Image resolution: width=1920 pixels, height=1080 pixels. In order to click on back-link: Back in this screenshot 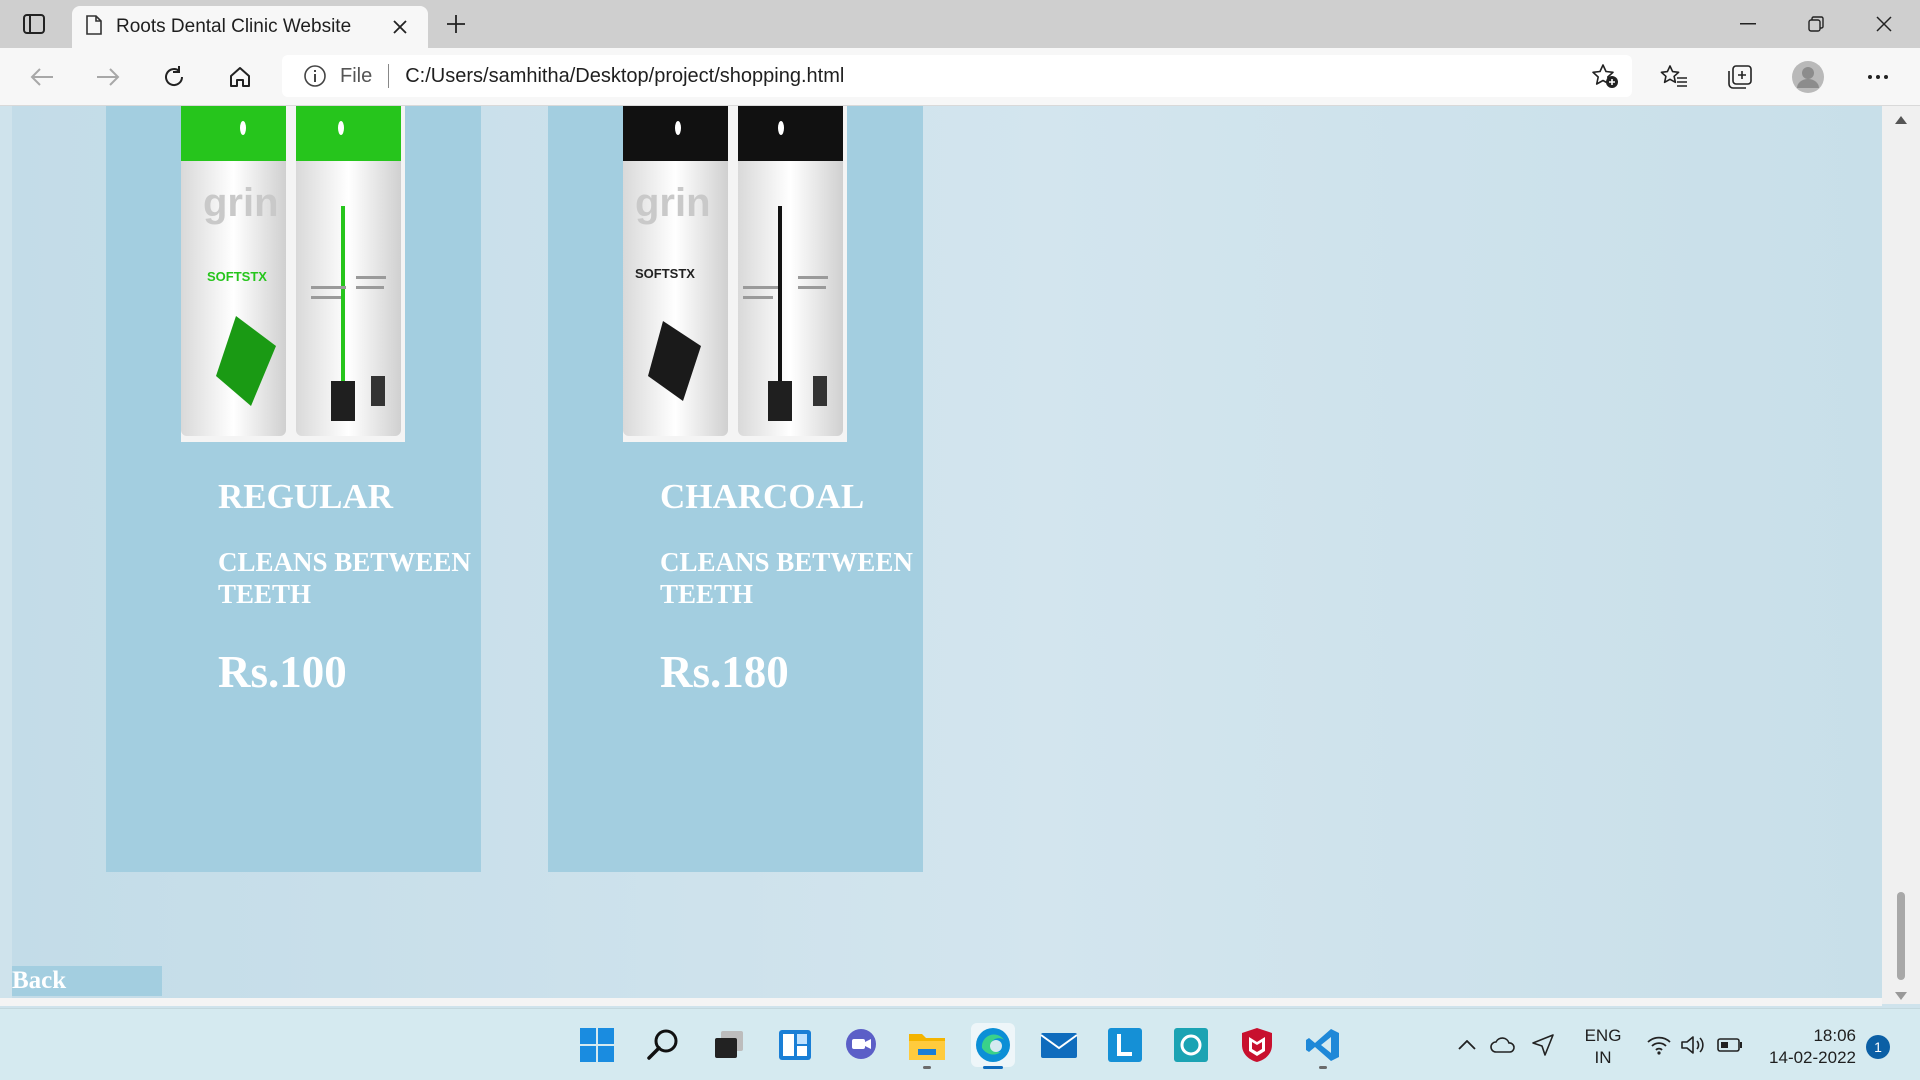, I will do `click(87, 981)`.